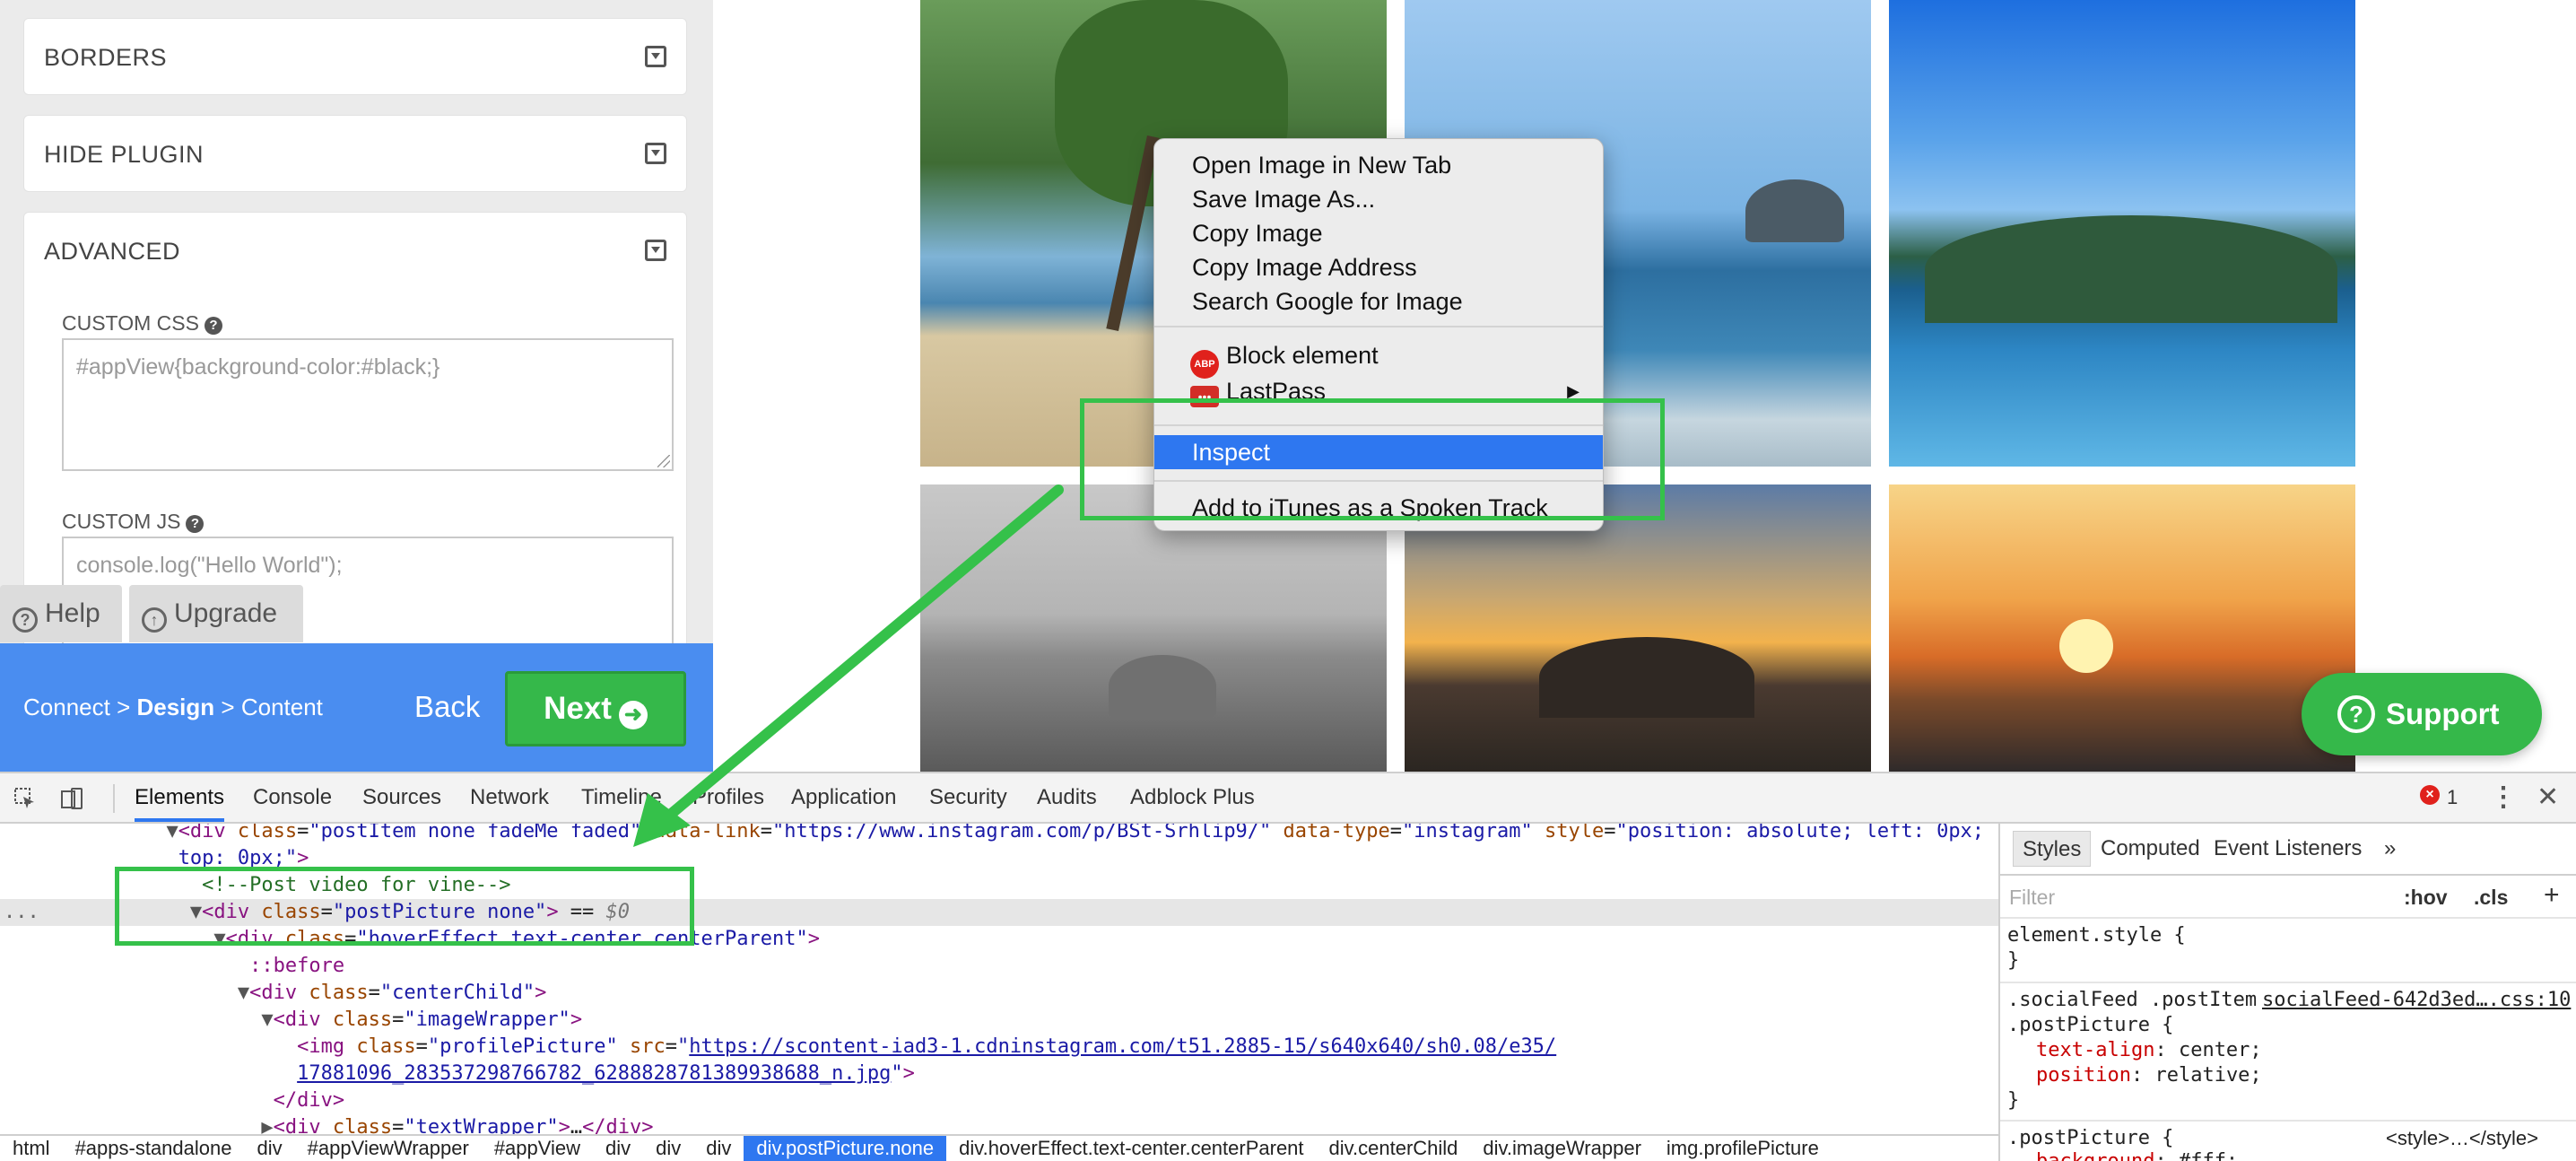 Image resolution: width=2576 pixels, height=1161 pixels. Describe the element at coordinates (728, 798) in the screenshot. I see `devtools-tab-profiles: Profiles` at that location.